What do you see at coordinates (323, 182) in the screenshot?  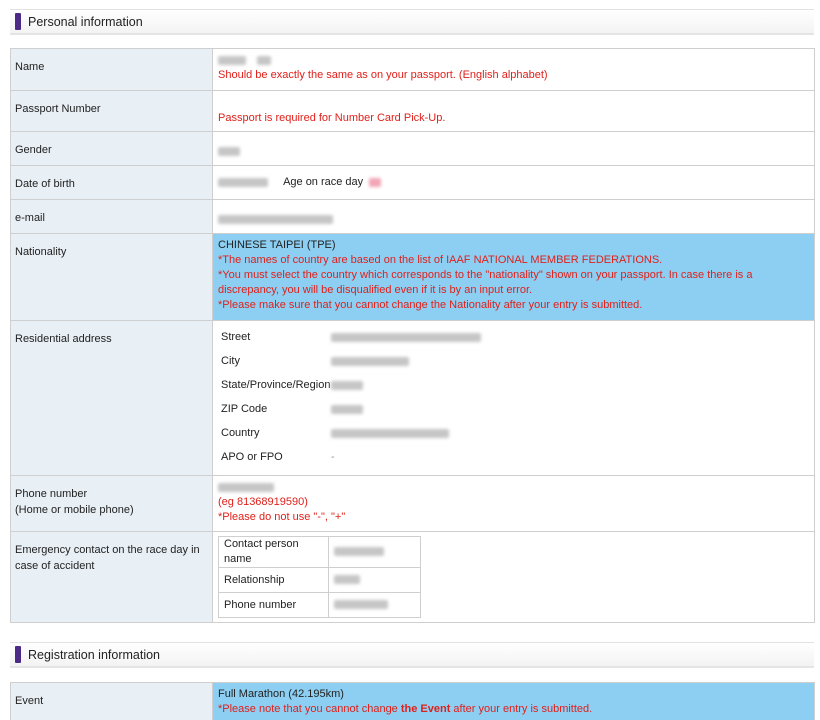 I see `age-label: Age on race day` at bounding box center [323, 182].